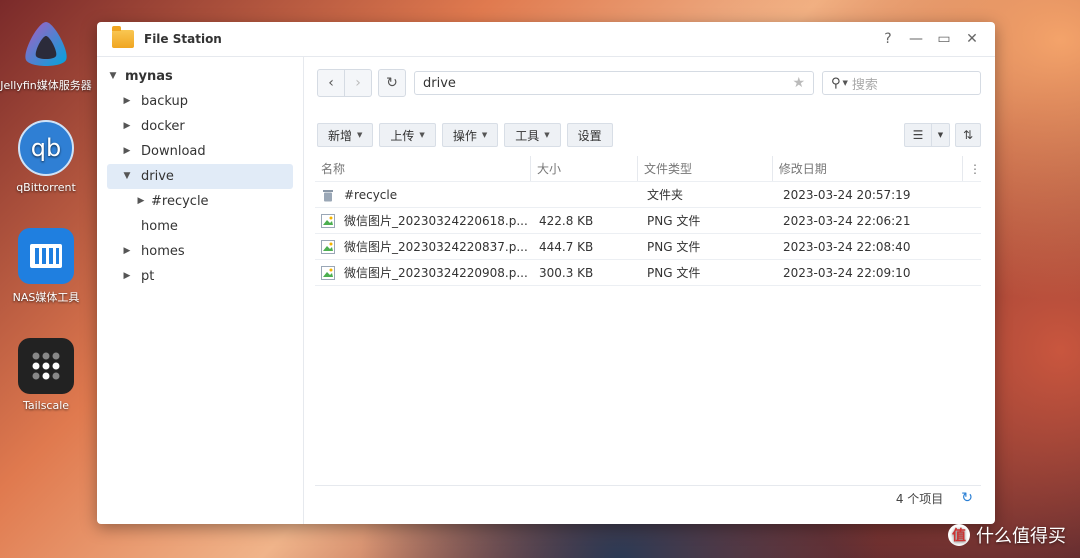 This screenshot has height=558, width=1080. I want to click on tree-label: Download, so click(173, 151).